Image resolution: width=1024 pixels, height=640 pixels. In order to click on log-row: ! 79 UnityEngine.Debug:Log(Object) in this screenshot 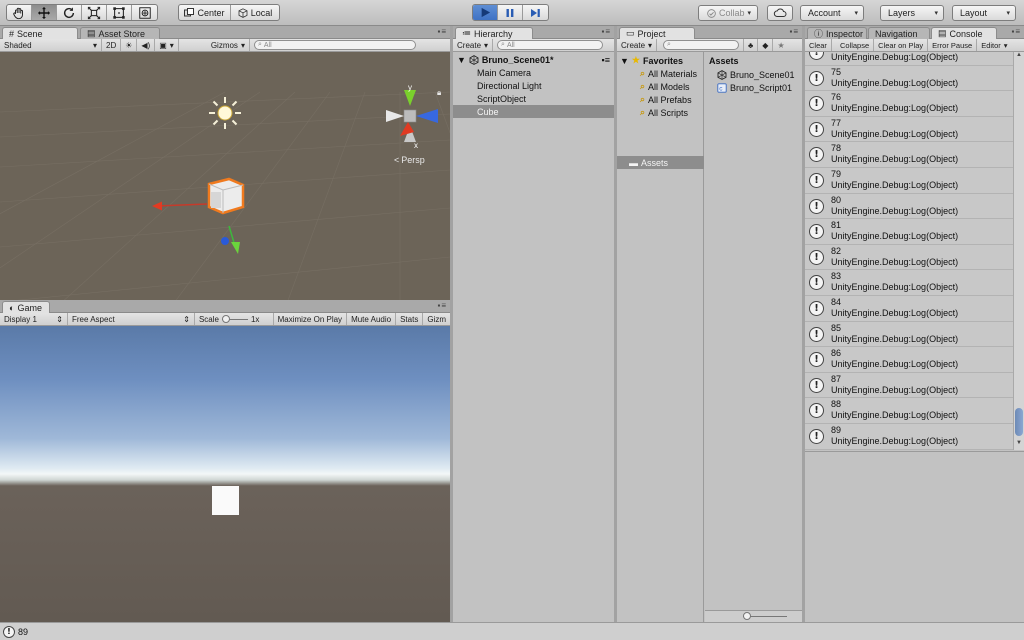, I will do `click(909, 181)`.